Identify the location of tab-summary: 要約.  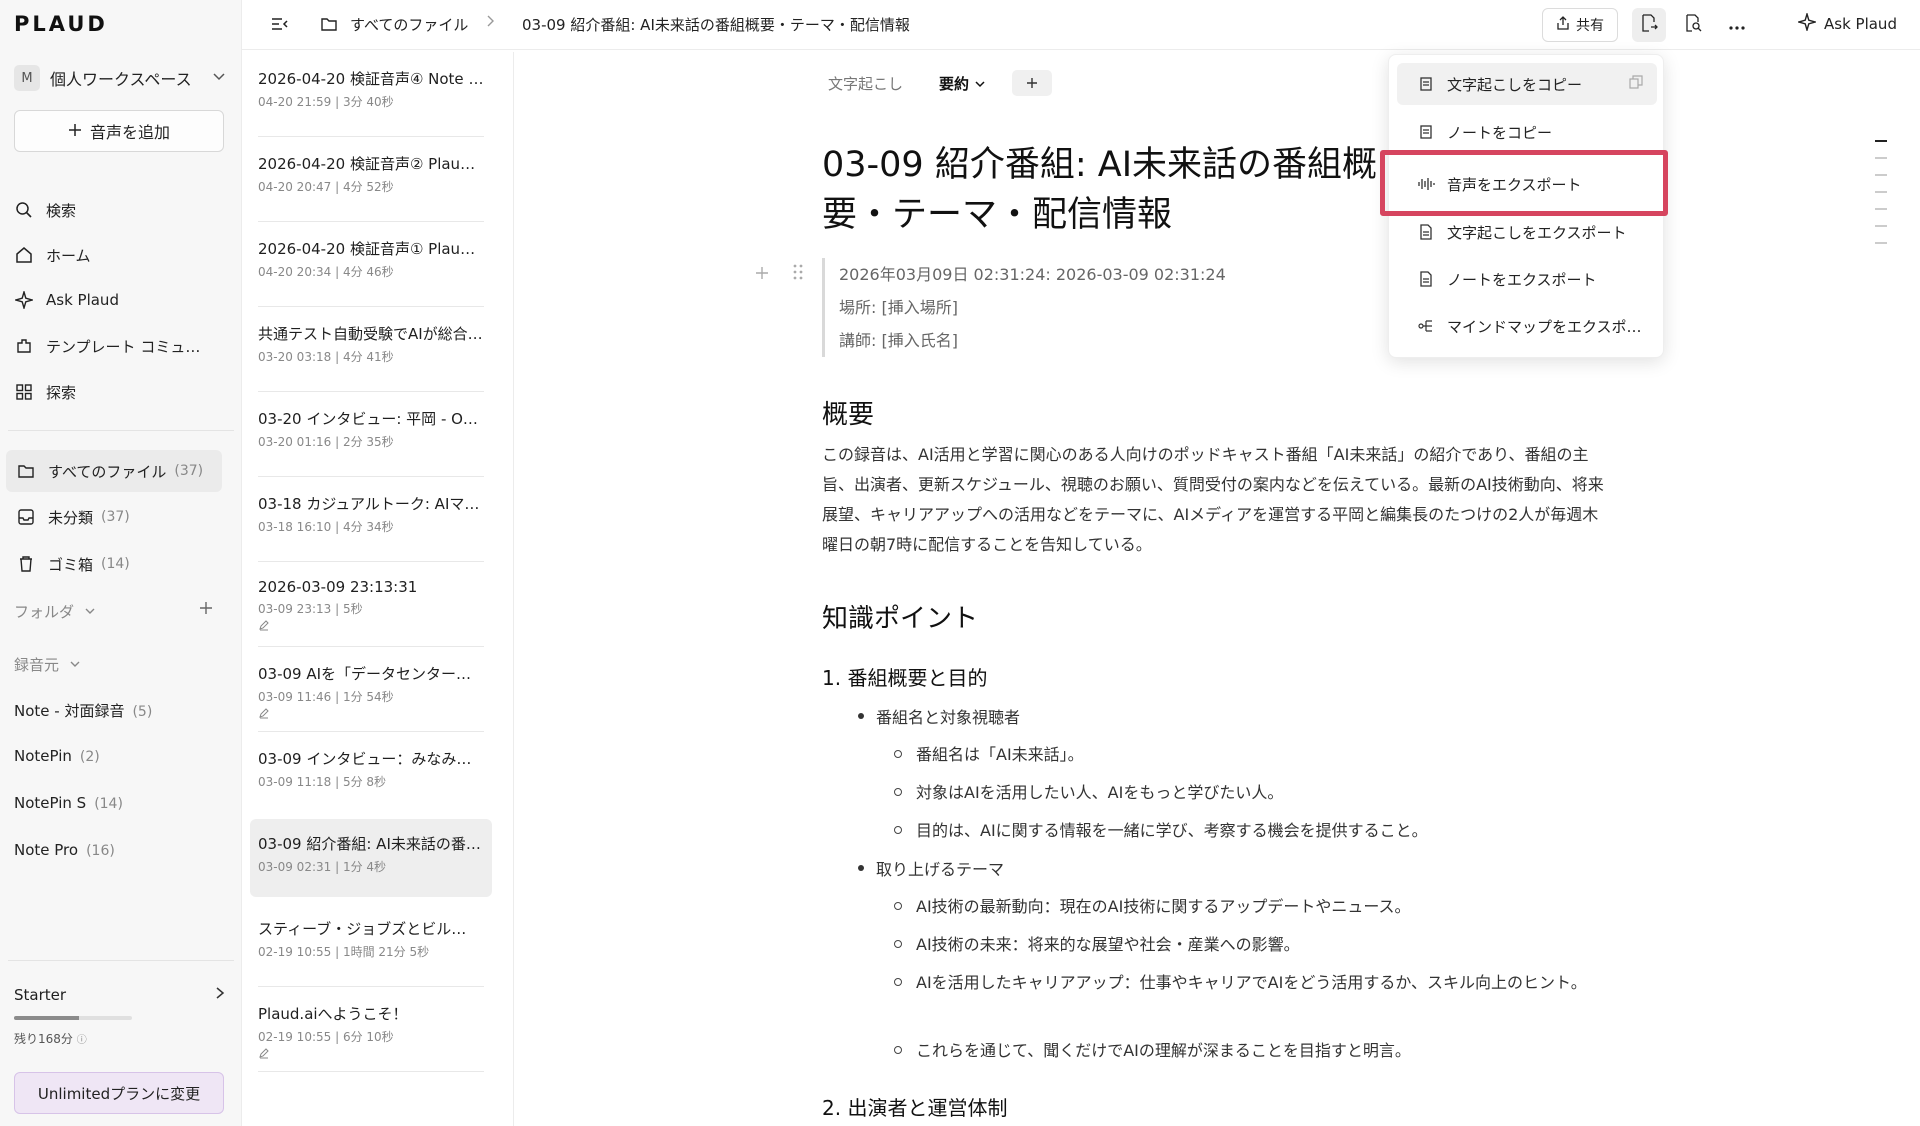
(962, 83).